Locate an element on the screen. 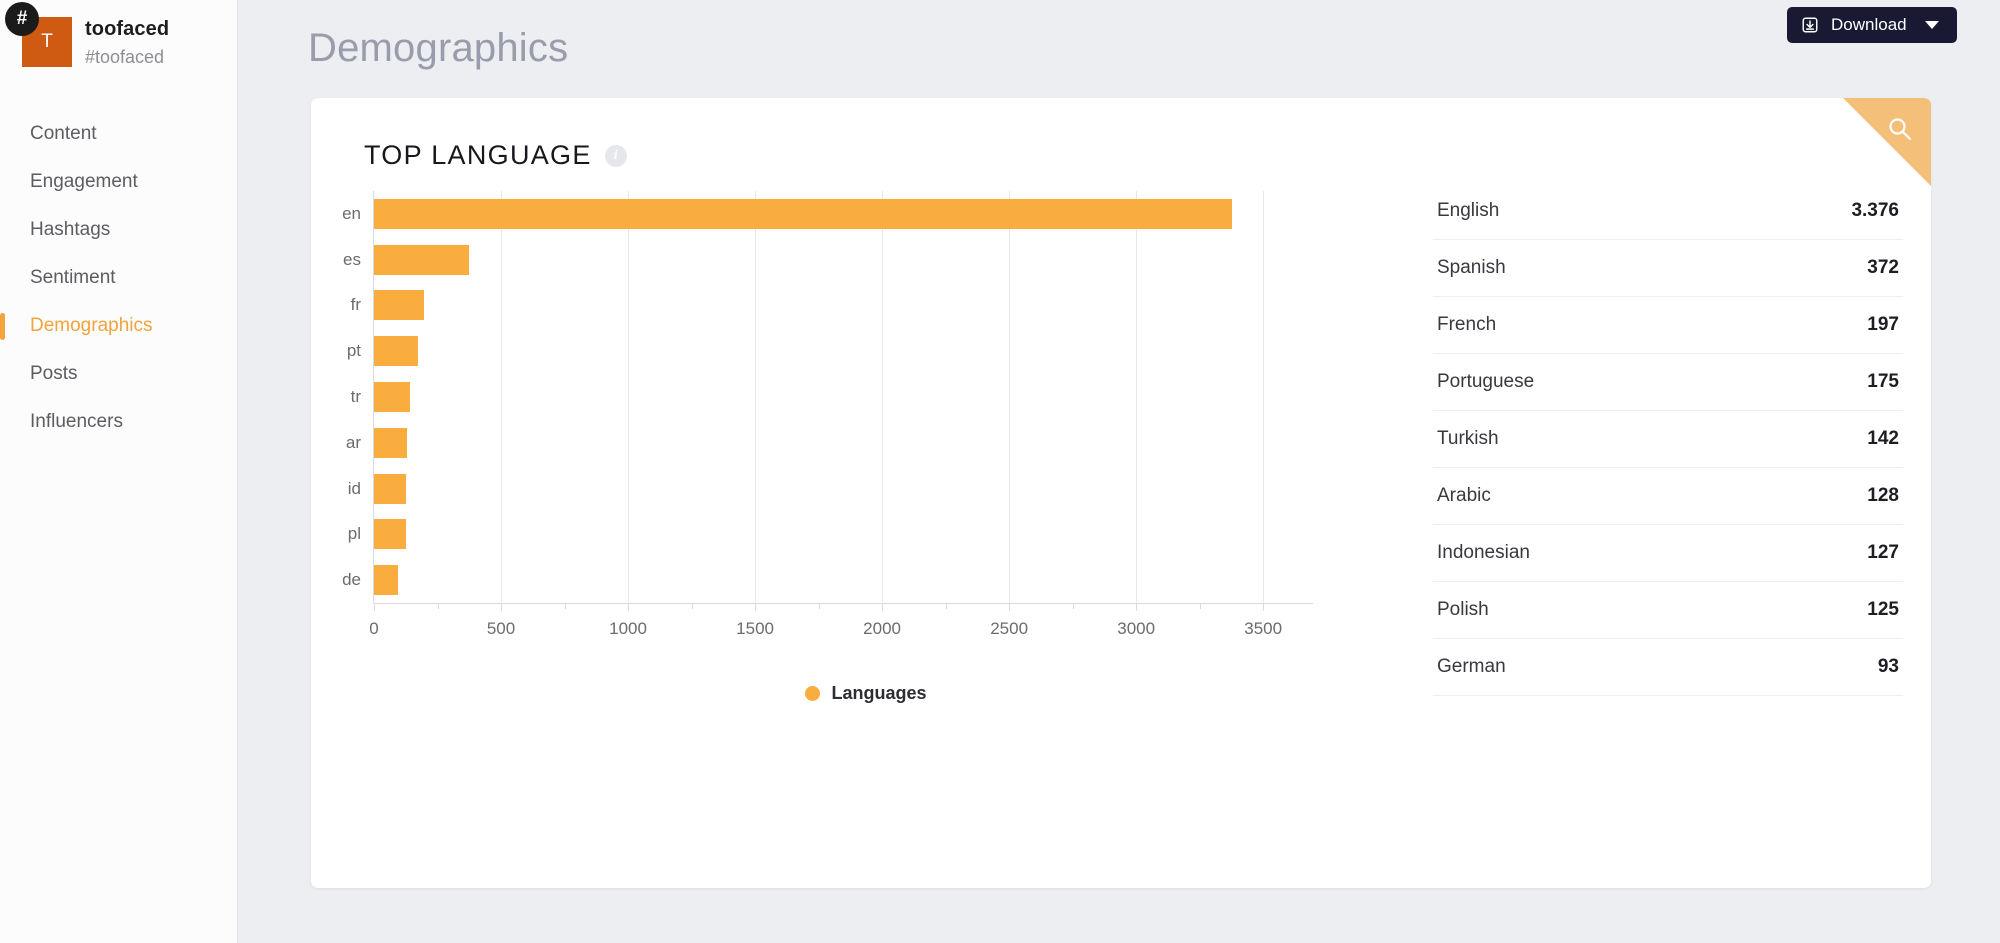  chart-x-tick-label: 3000 is located at coordinates (1136, 628).